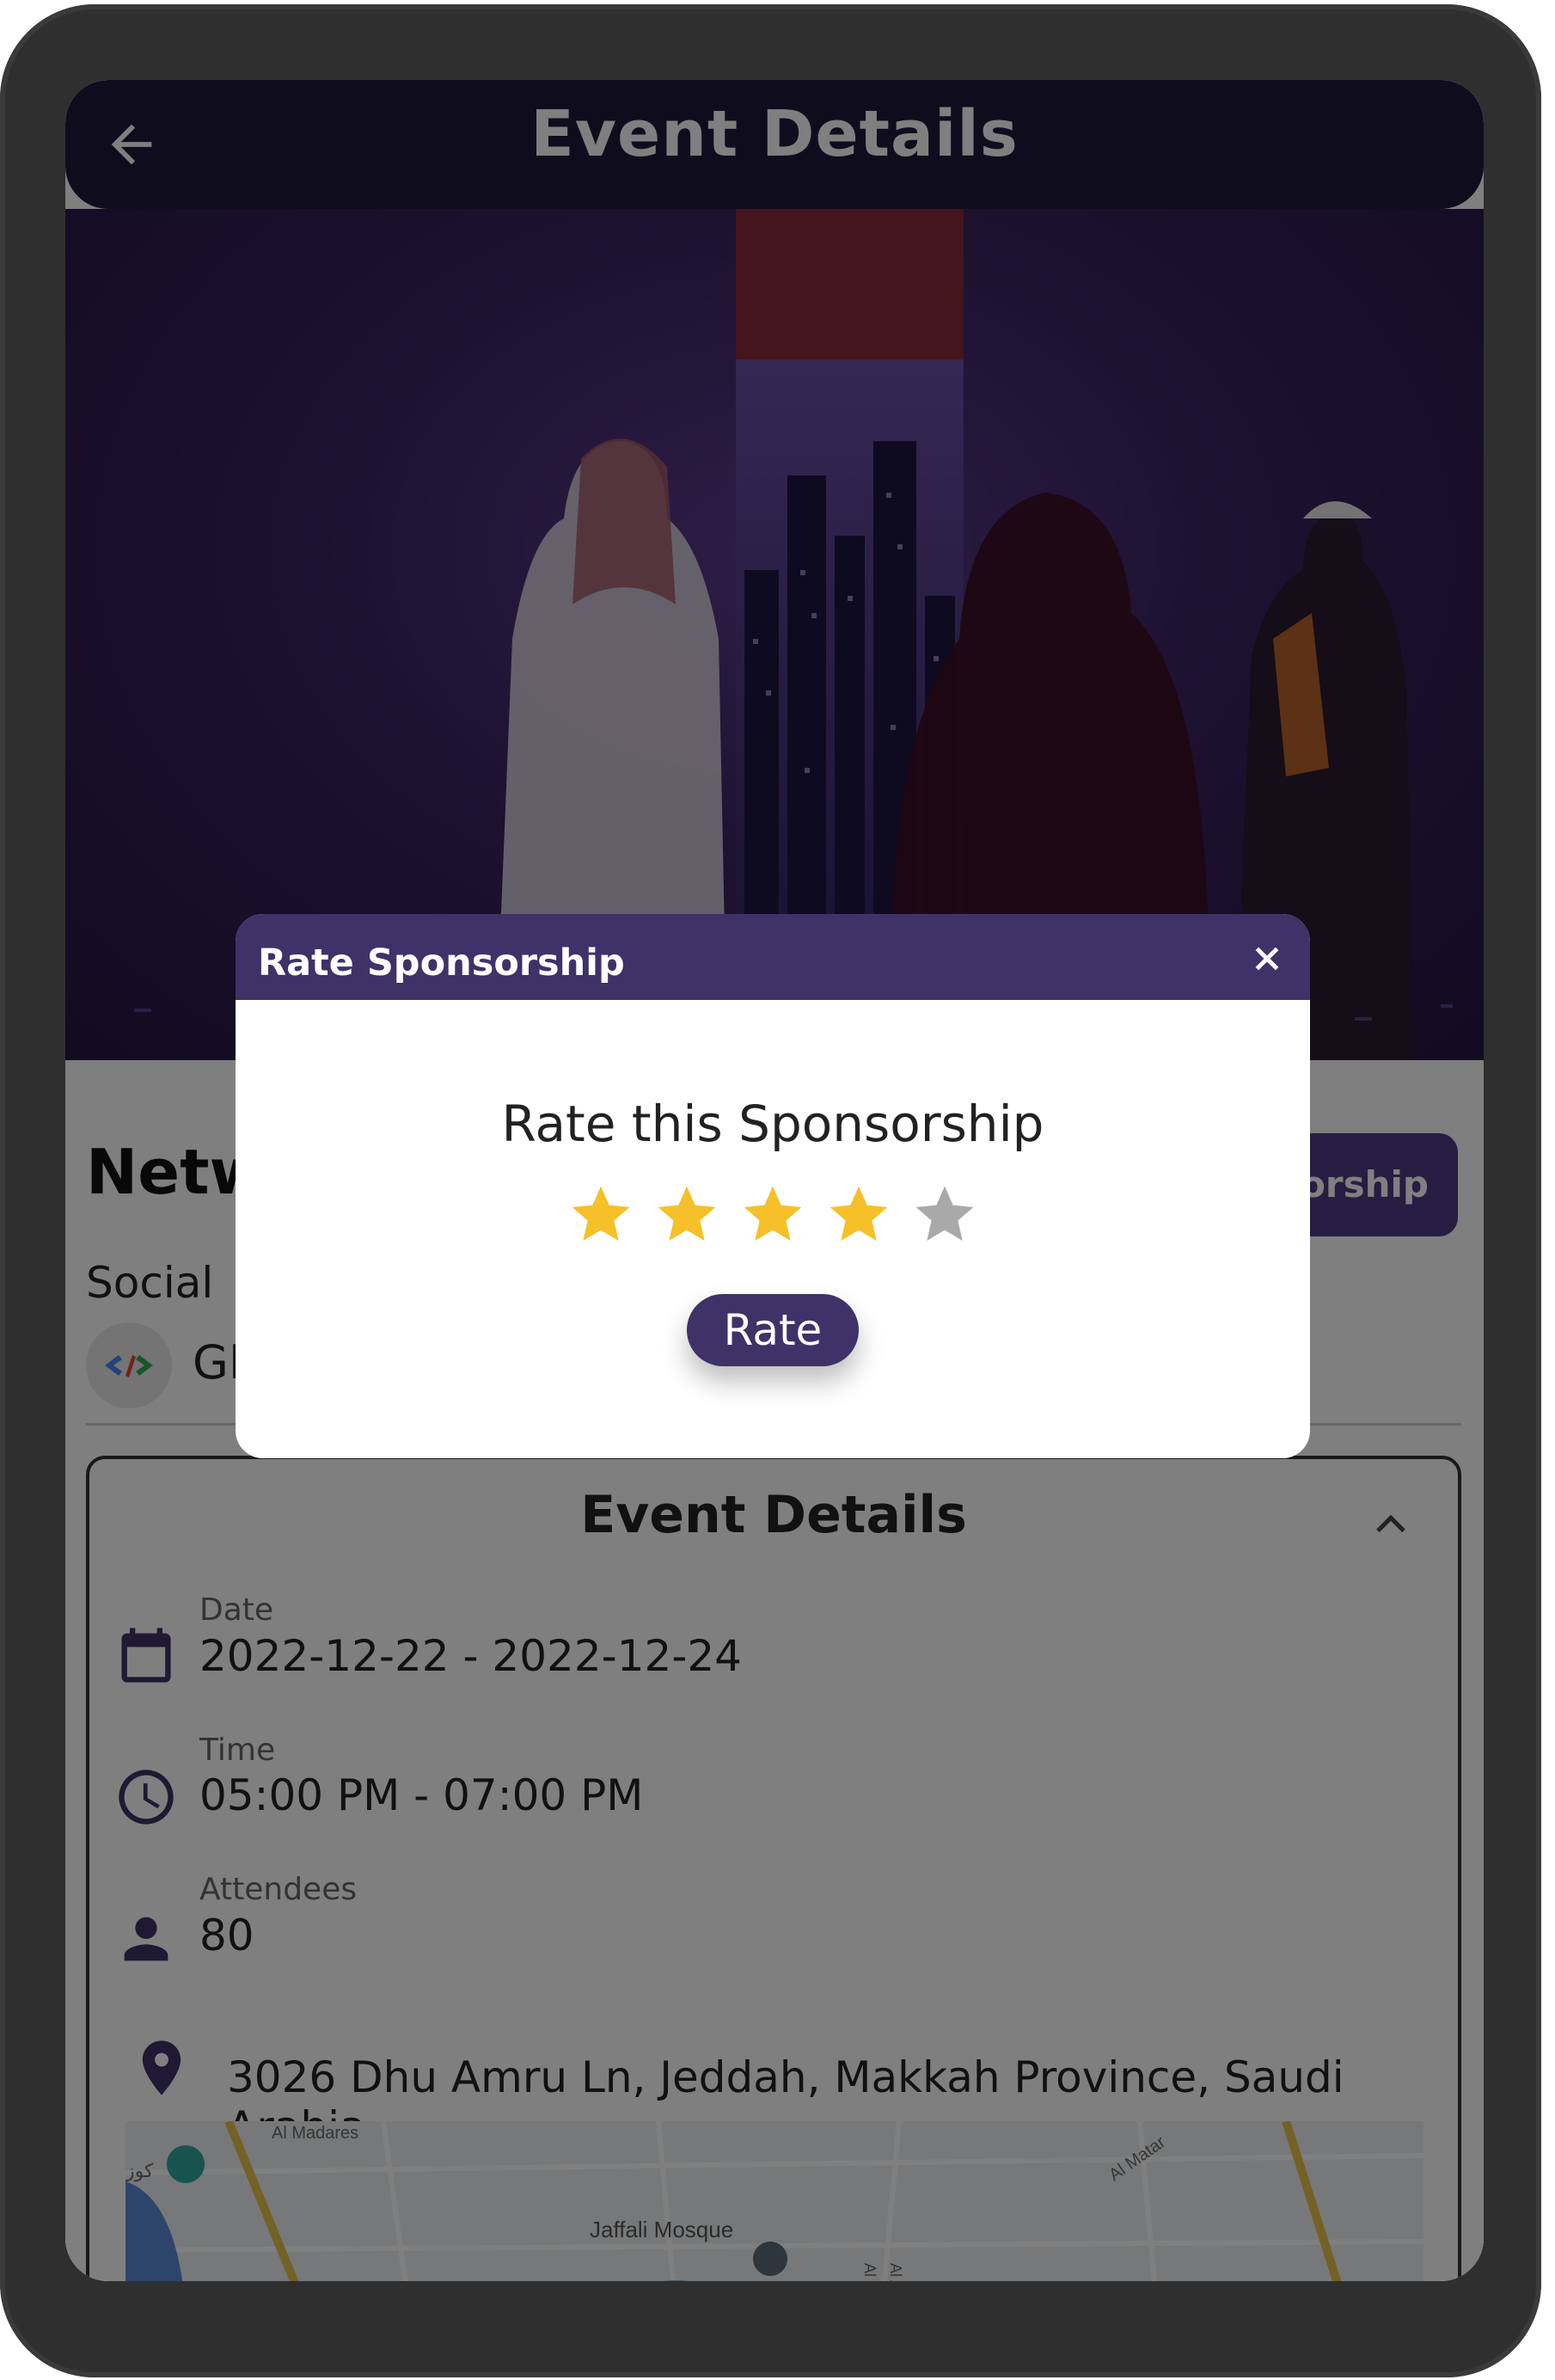  Describe the element at coordinates (773, 1330) in the screenshot. I see `rate-button: Rate` at that location.